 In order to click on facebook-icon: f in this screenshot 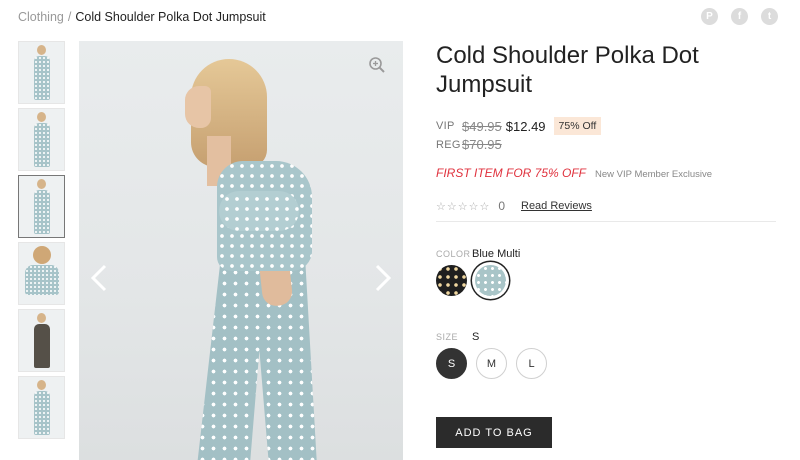, I will do `click(739, 16)`.